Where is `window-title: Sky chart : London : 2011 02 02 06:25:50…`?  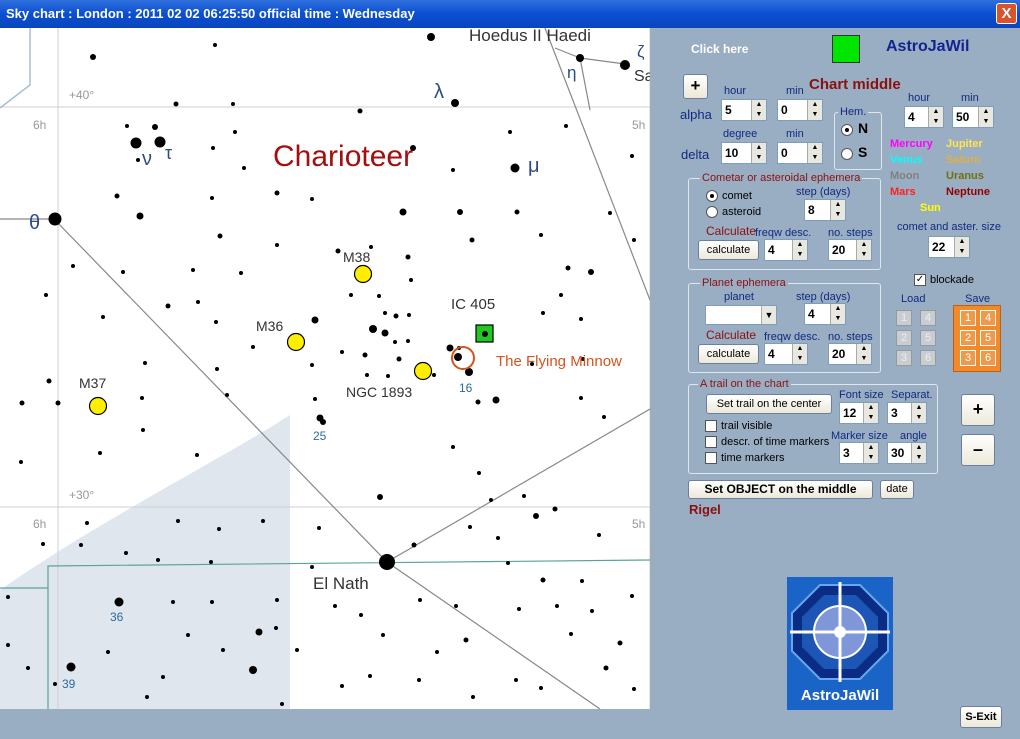 window-title: Sky chart : London : 2011 02 02 06:25:50… is located at coordinates (210, 13).